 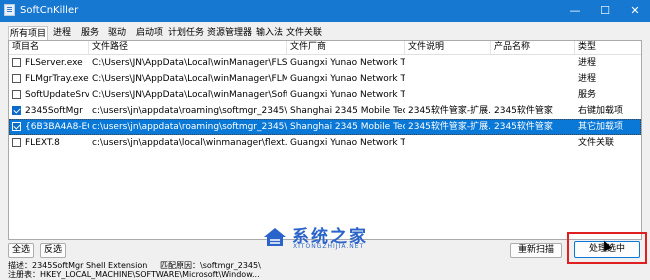 What do you see at coordinates (325, 33) in the screenshot?
I see `tab-strip: 所有项目 进程 服务 驱动 启动项 计划任务 资源管理器 输入法 文件关联` at bounding box center [325, 33].